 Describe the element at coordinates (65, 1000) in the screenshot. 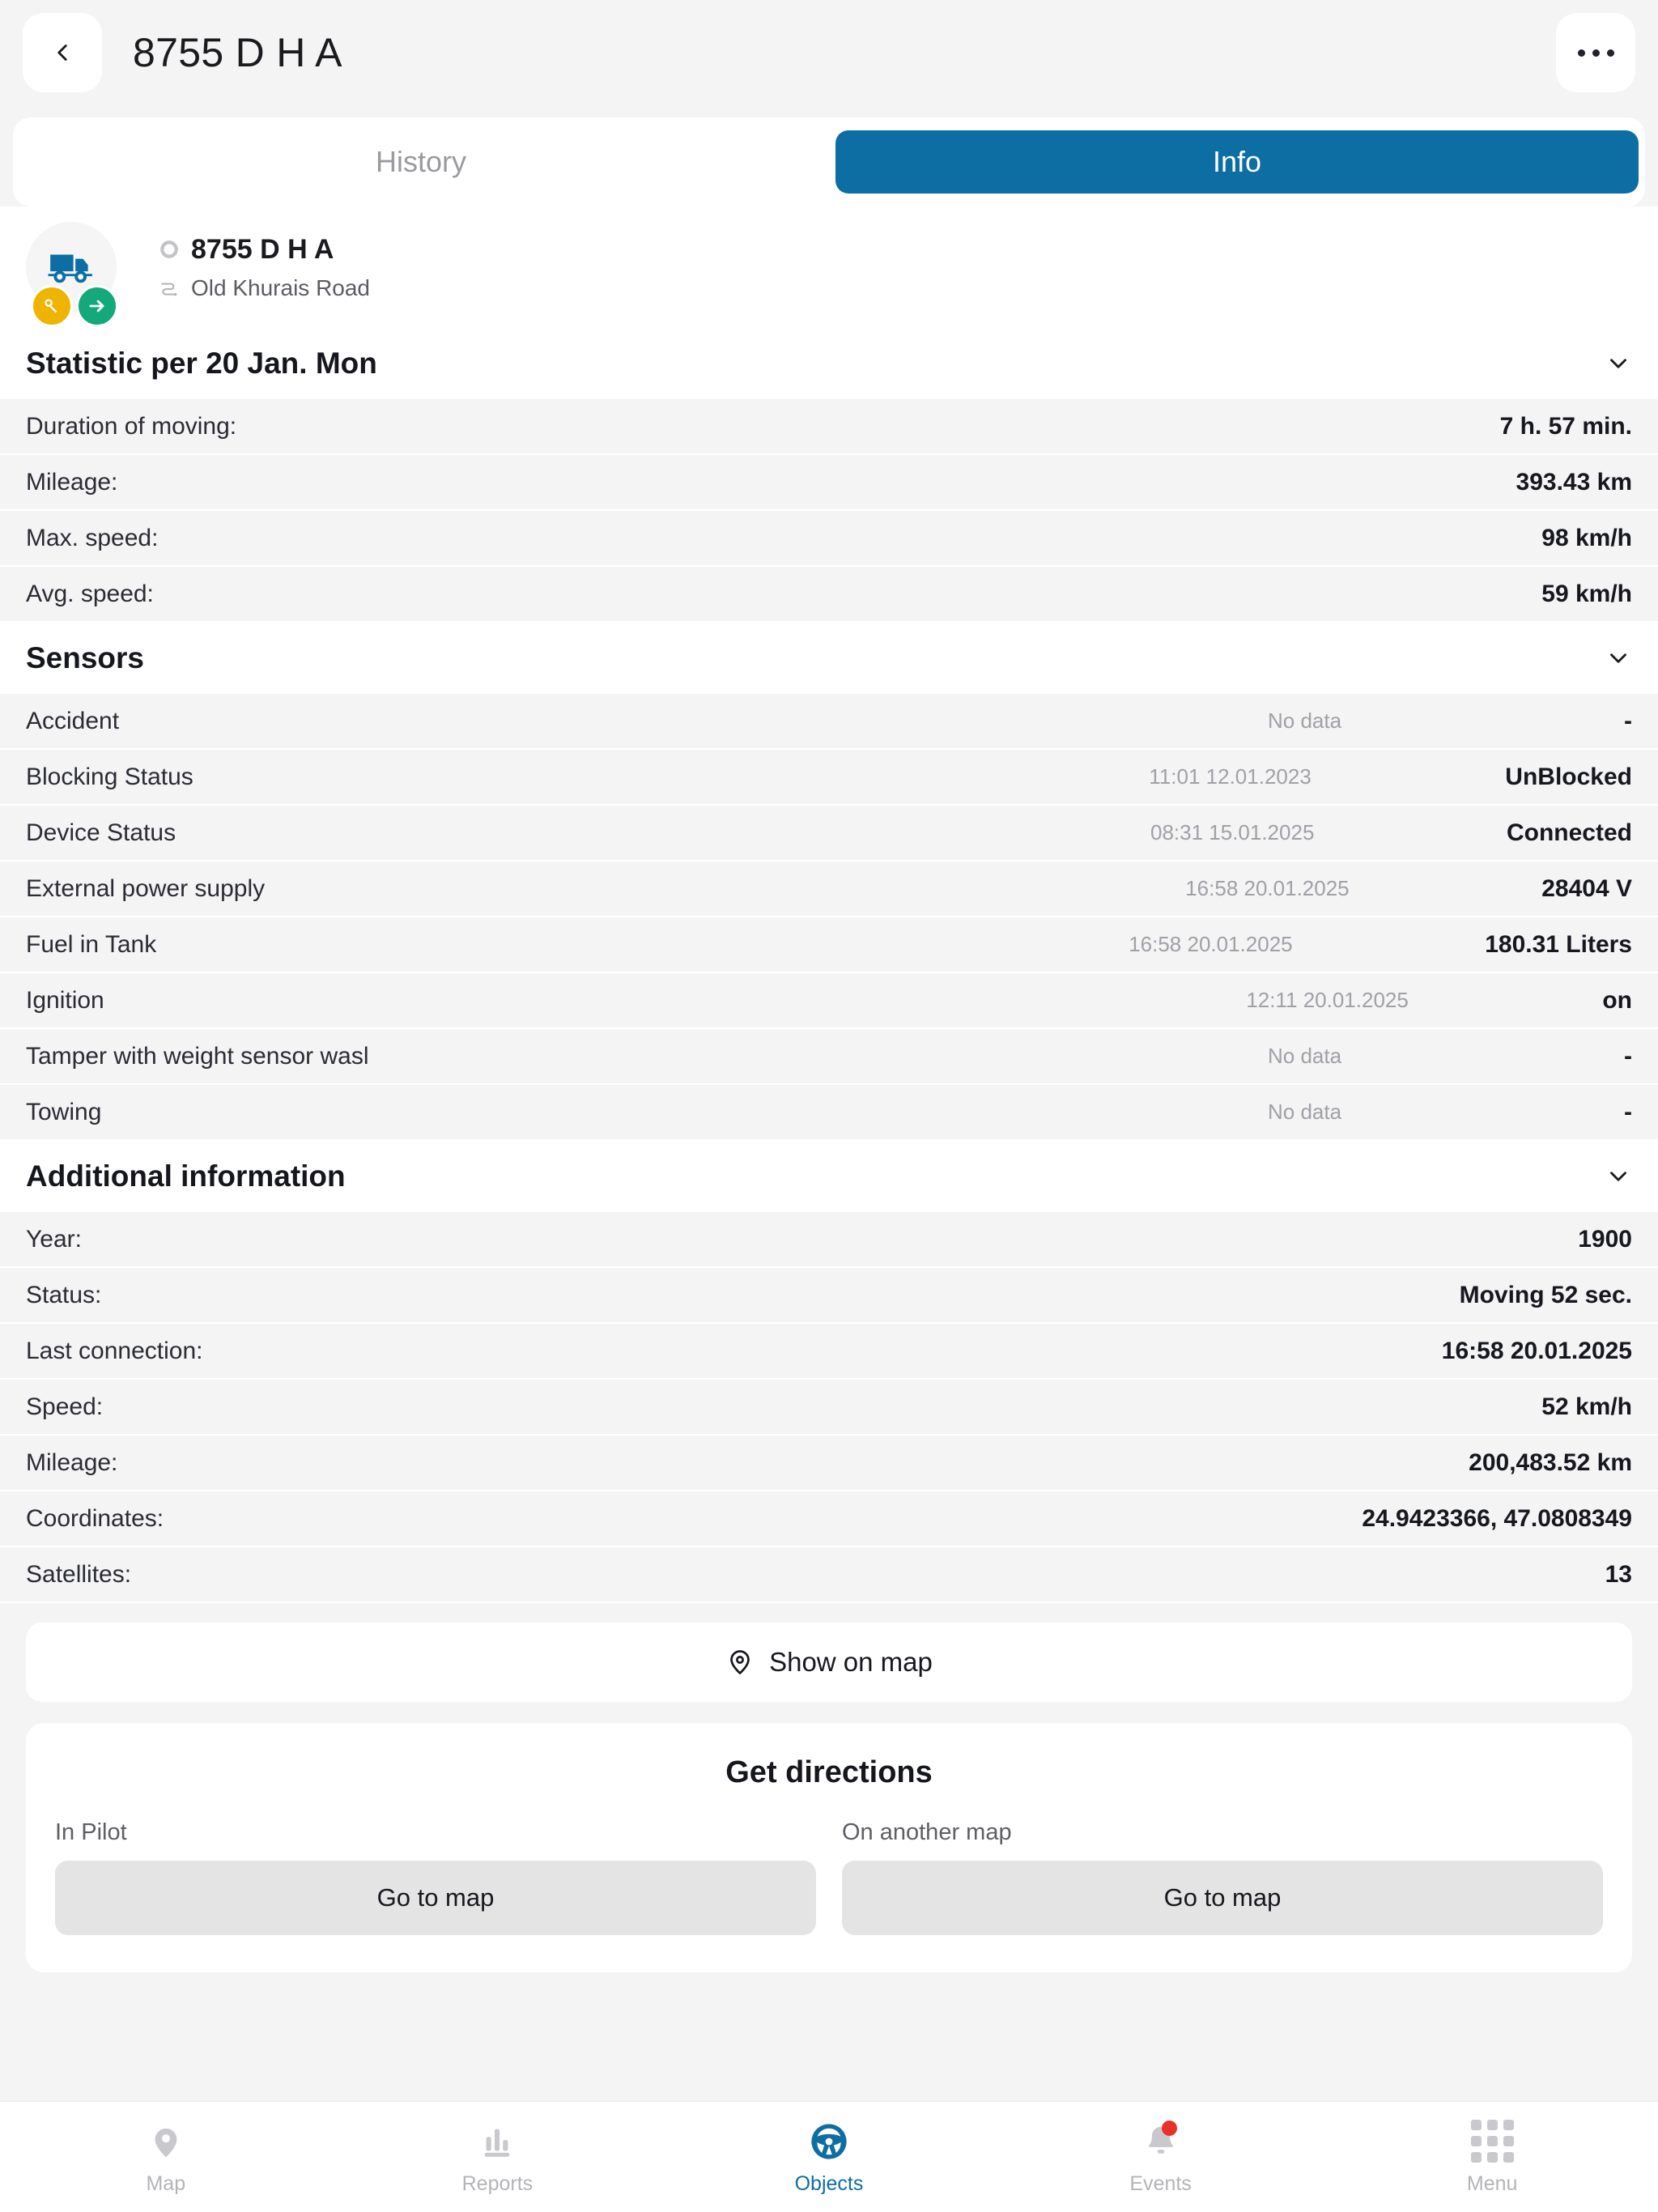

I see `row-label: Ignition` at that location.